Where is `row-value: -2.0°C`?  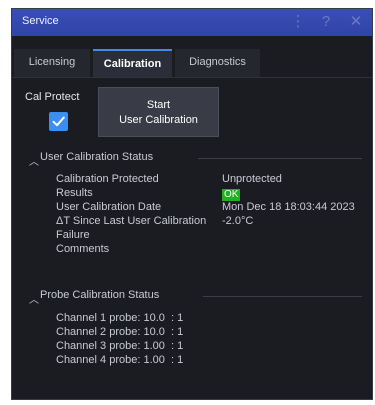 row-value: -2.0°C is located at coordinates (238, 221).